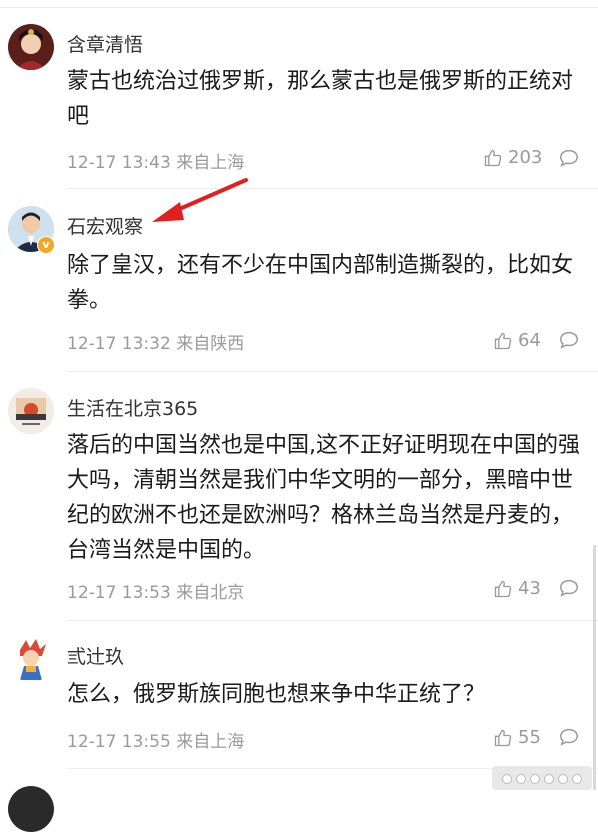 This screenshot has height=832, width=598. I want to click on comment-text: 怎么，俄罗斯族同胞也想来争中华正统了？, so click(276, 694).